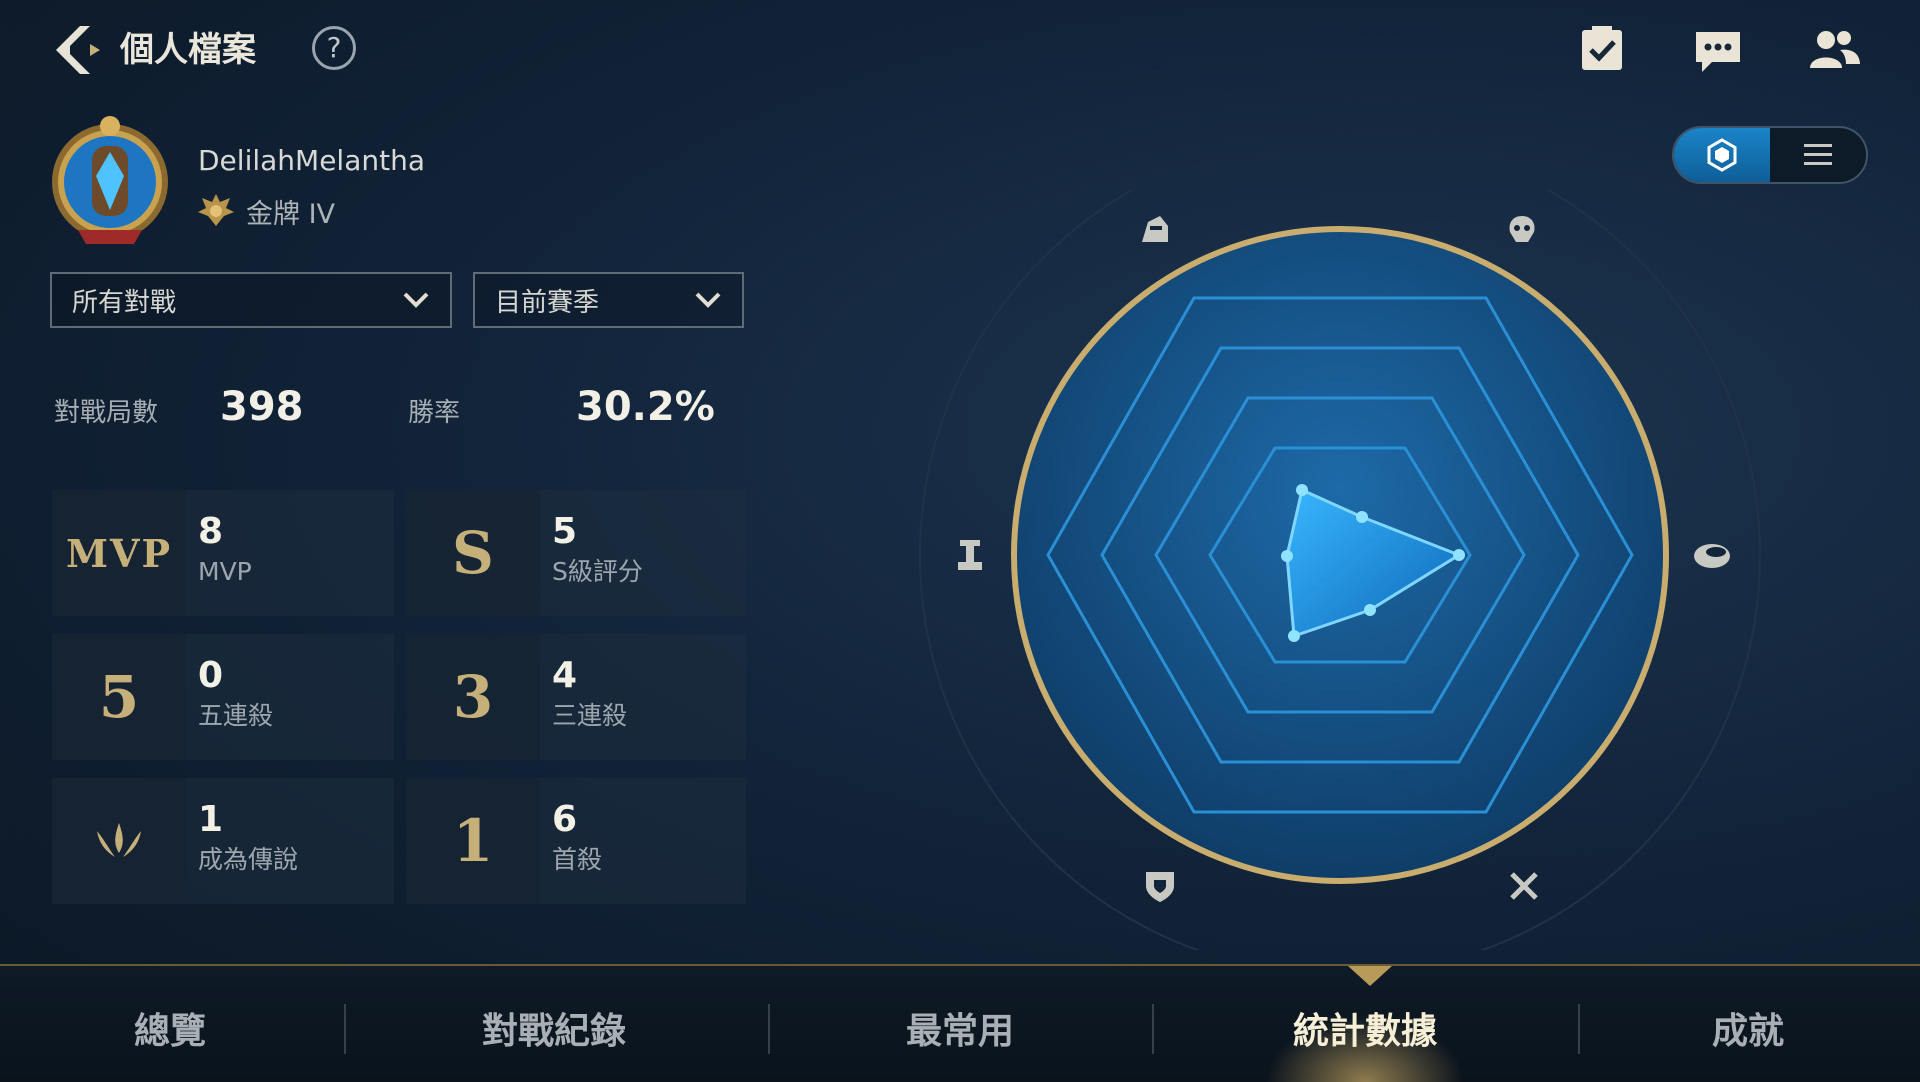 Image resolution: width=1920 pixels, height=1082 pixels. I want to click on first-blood-card: 1 6 首殺, so click(576, 841).